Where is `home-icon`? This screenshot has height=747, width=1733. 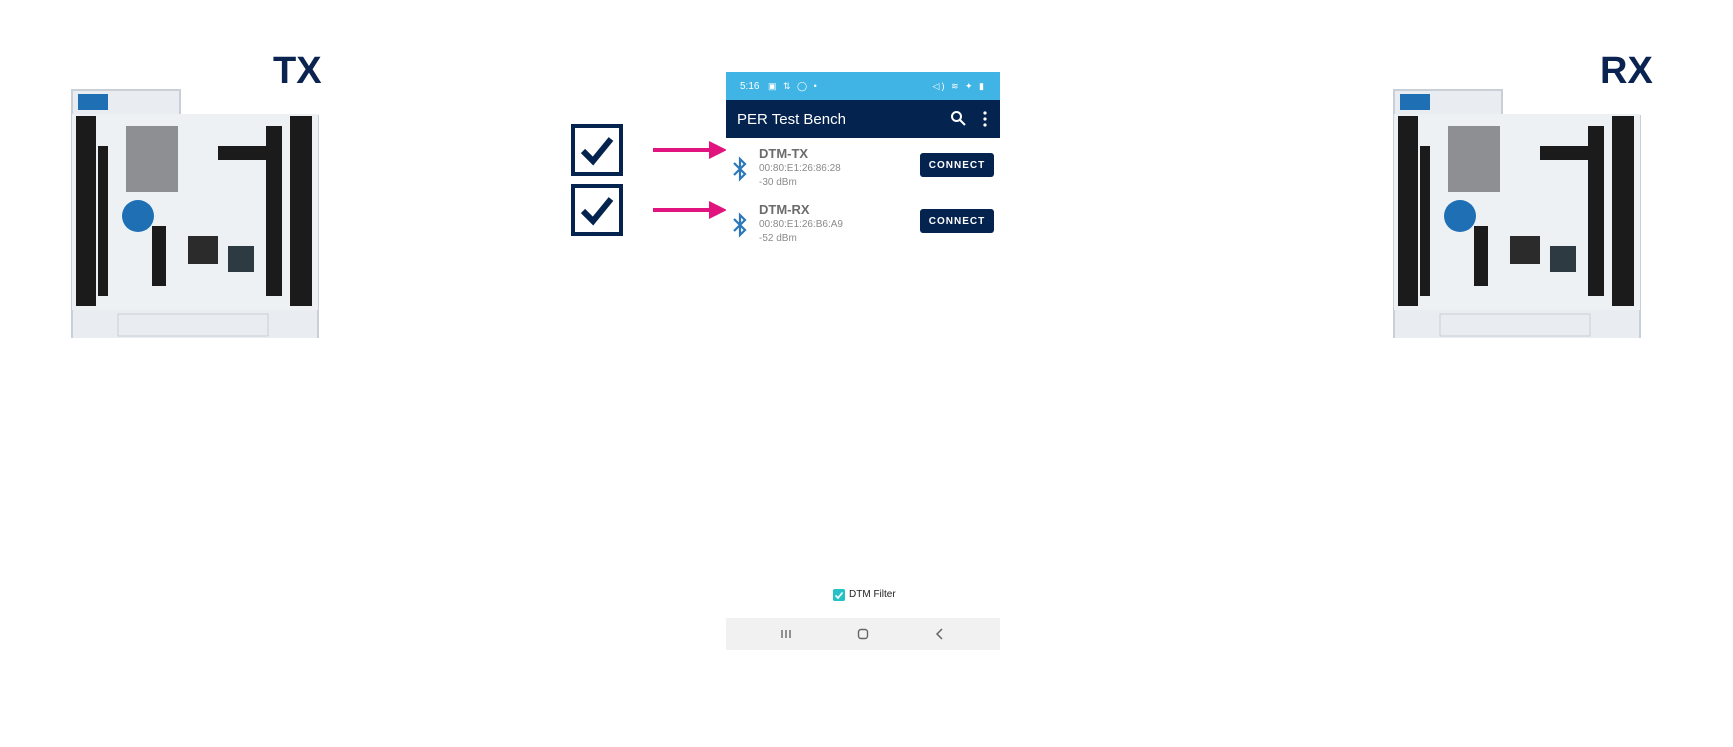
home-icon is located at coordinates (863, 634).